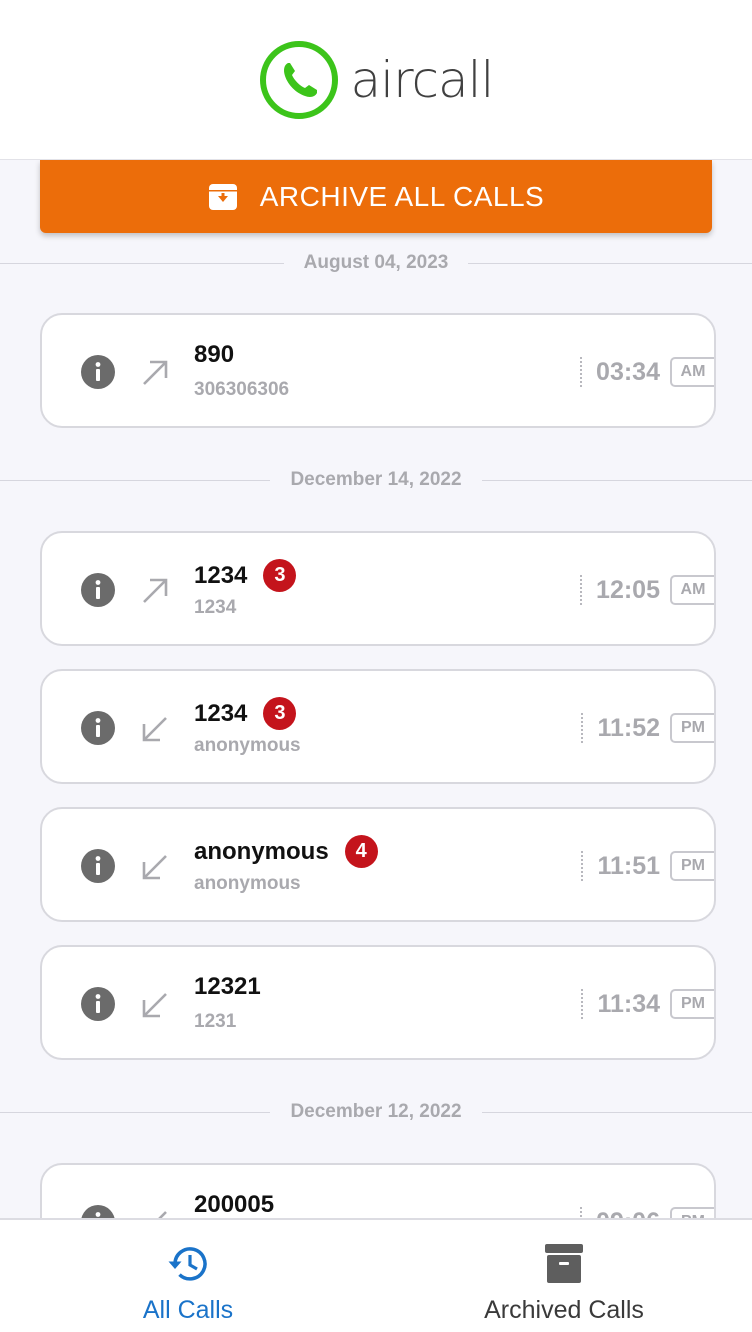 The width and height of the screenshot is (752, 1332). Describe the element at coordinates (628, 1003) in the screenshot. I see `call-time: 11:34` at that location.